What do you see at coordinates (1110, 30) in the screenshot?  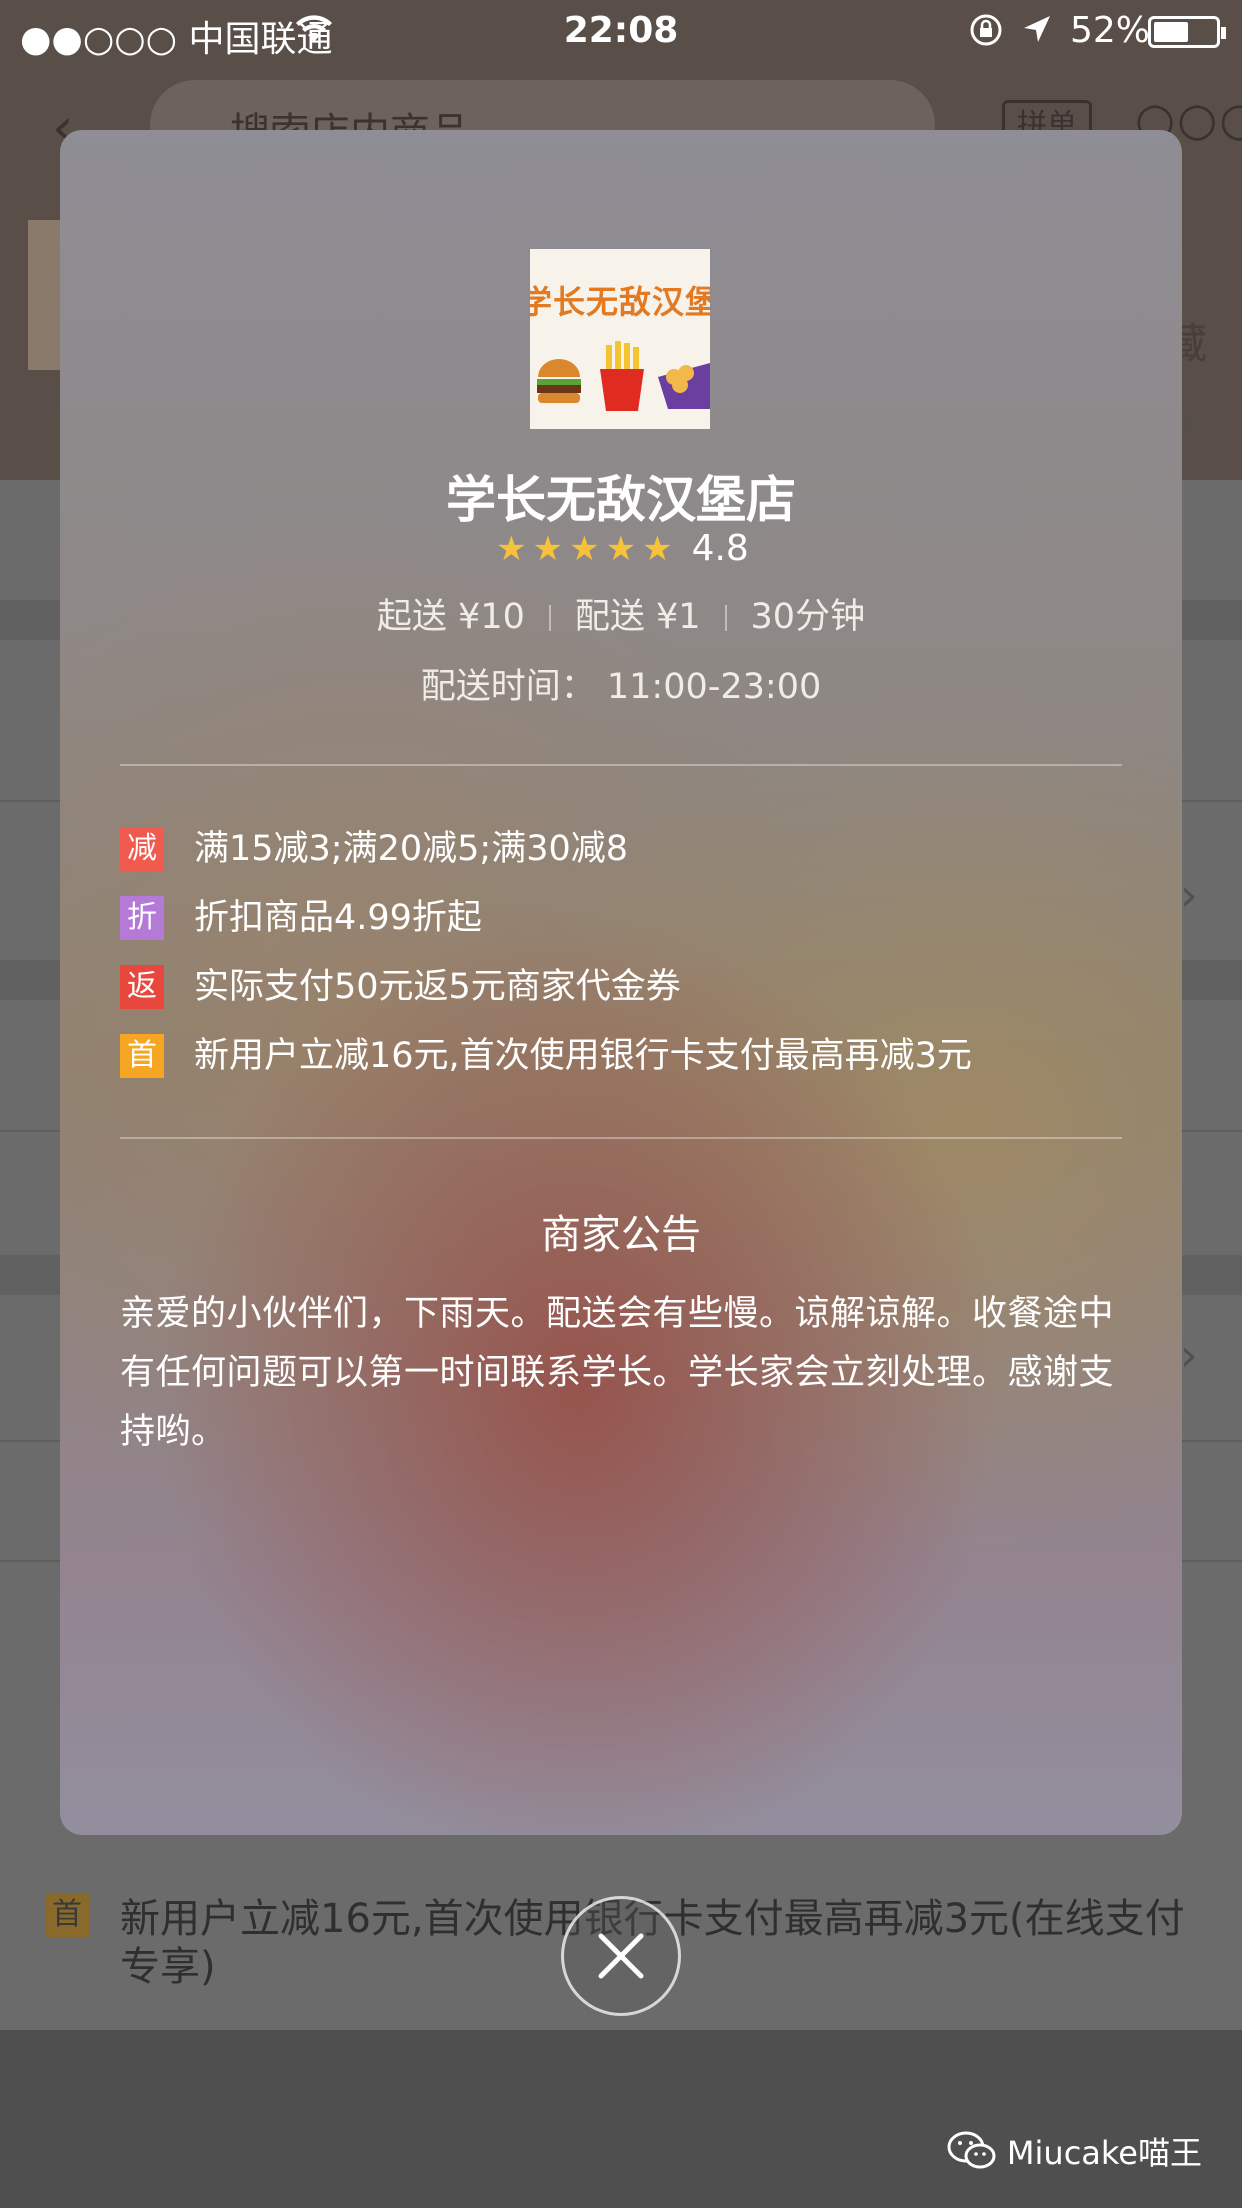 I see `battery-percent: 52%` at bounding box center [1110, 30].